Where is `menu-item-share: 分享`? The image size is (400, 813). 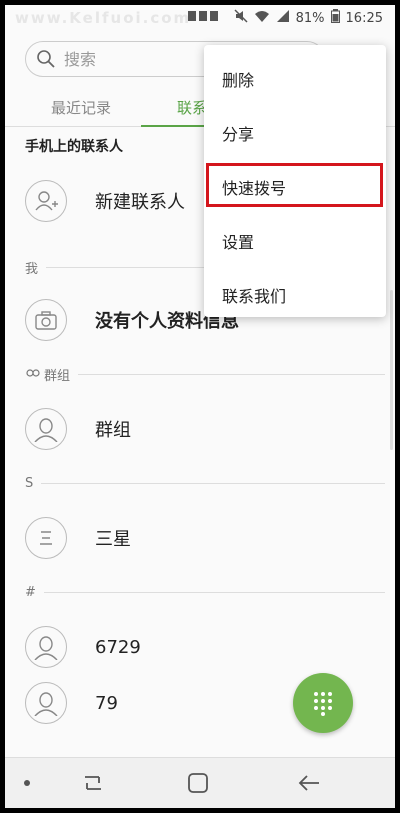
menu-item-share: 分享 is located at coordinates (295, 133).